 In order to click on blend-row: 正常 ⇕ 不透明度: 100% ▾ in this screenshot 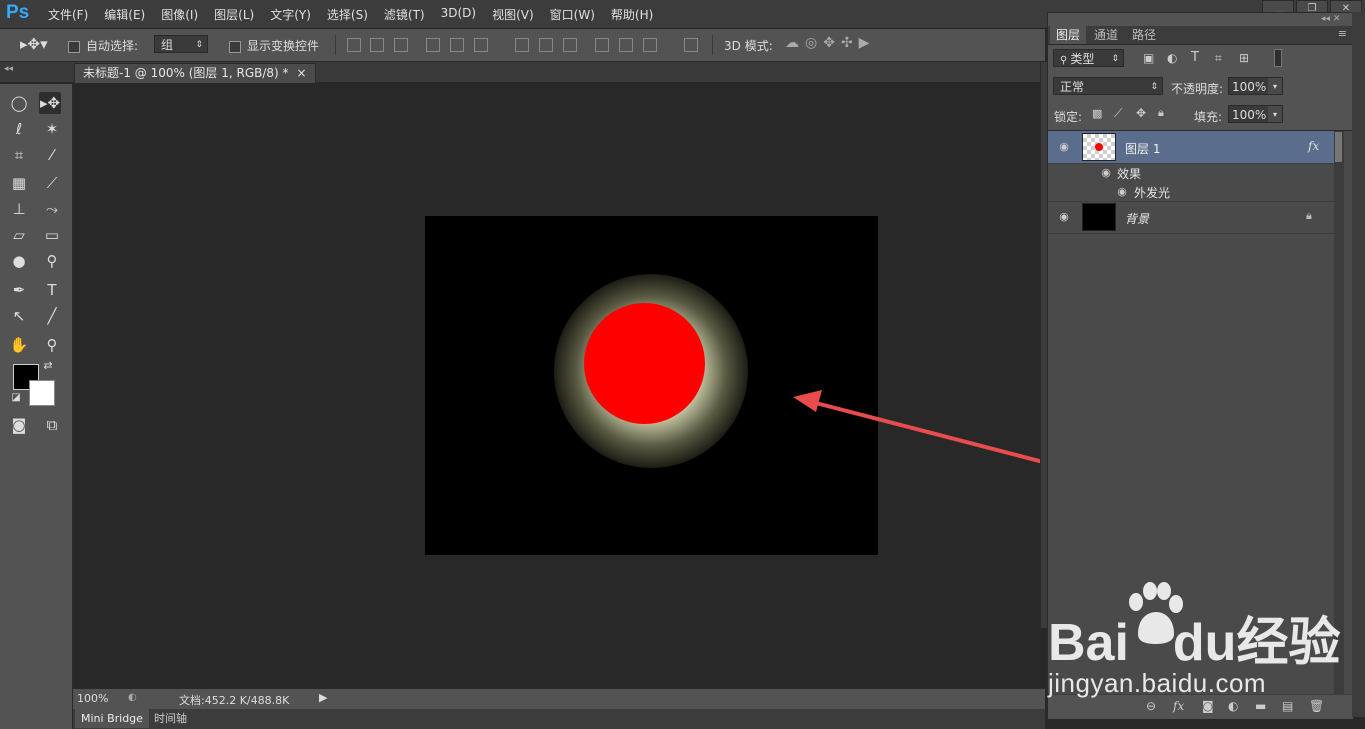, I will do `click(1200, 88)`.